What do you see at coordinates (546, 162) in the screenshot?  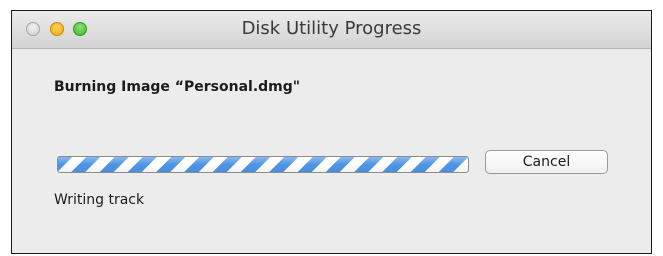 I see `cancel-button: Cancel` at bounding box center [546, 162].